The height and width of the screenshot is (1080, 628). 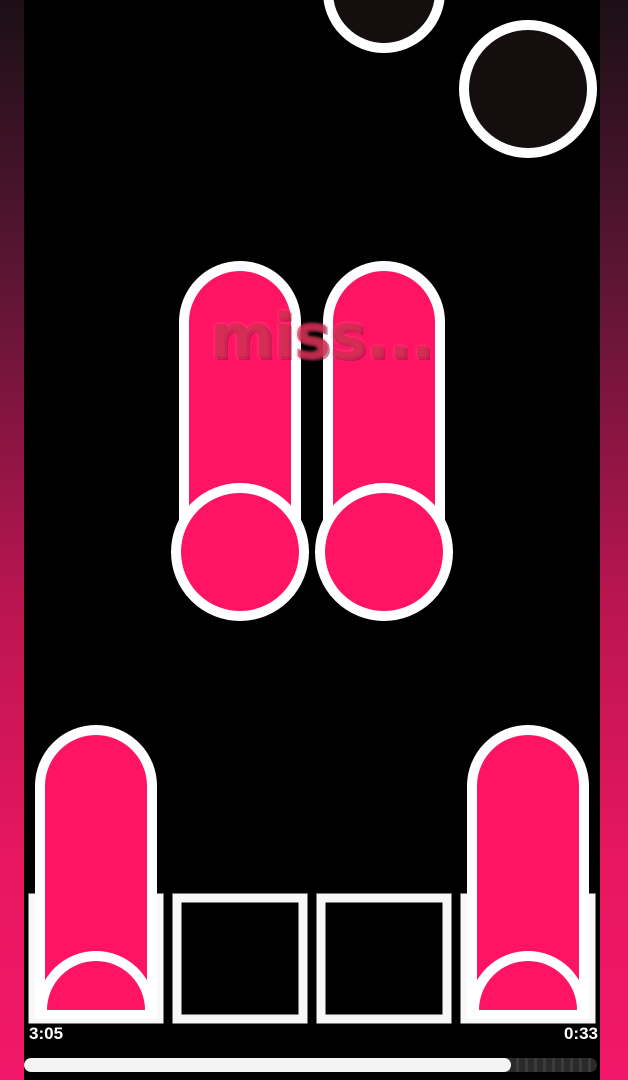 I want to click on song-progress-bar, so click(x=310, y=1065).